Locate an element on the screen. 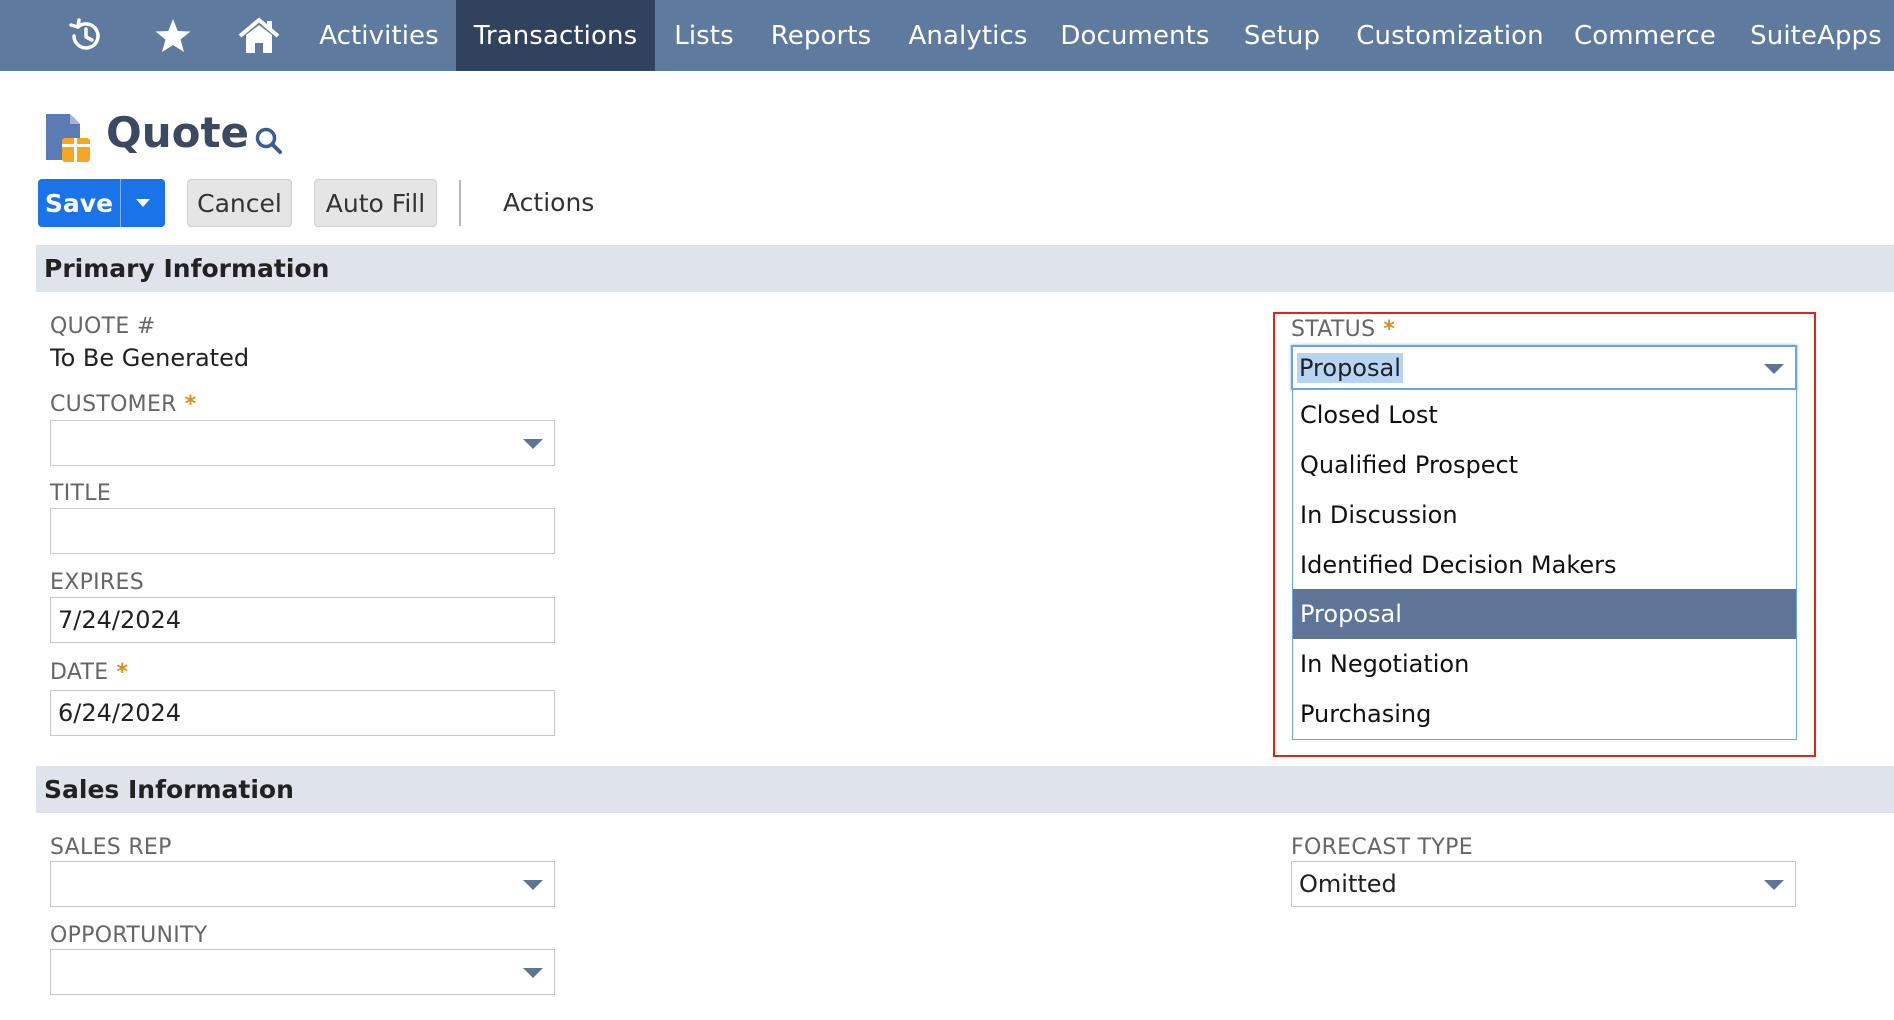 The width and height of the screenshot is (1894, 1020). sales-rep-select is located at coordinates (302, 884).